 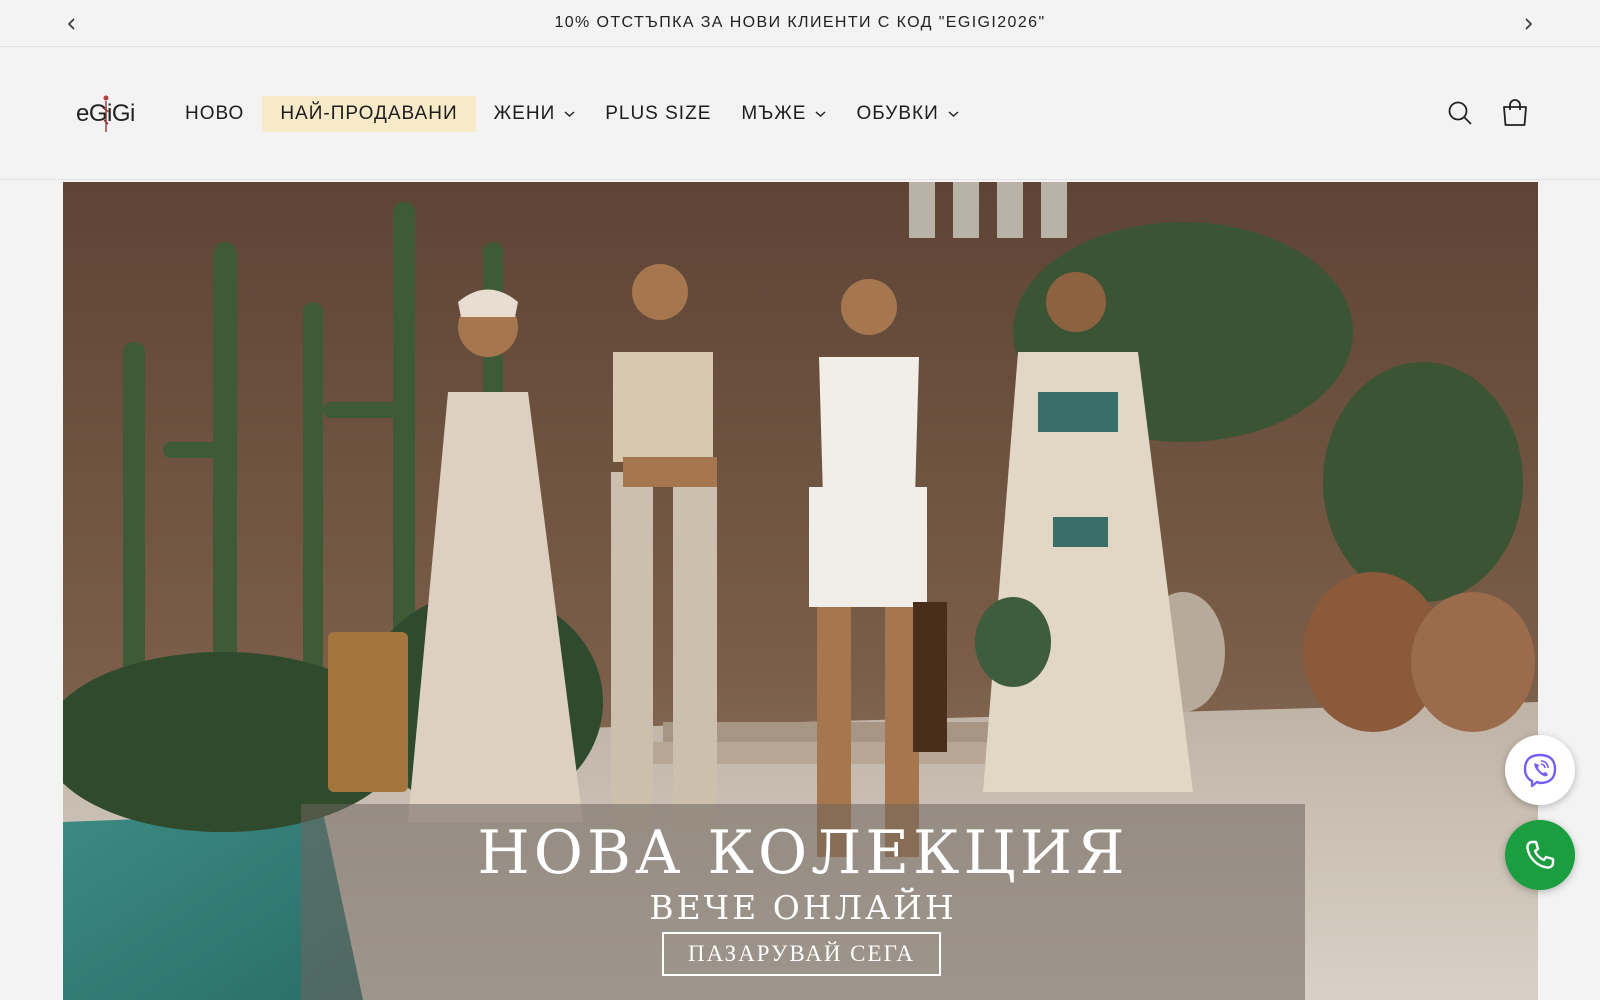 I want to click on viber-icon, so click(x=1540, y=770).